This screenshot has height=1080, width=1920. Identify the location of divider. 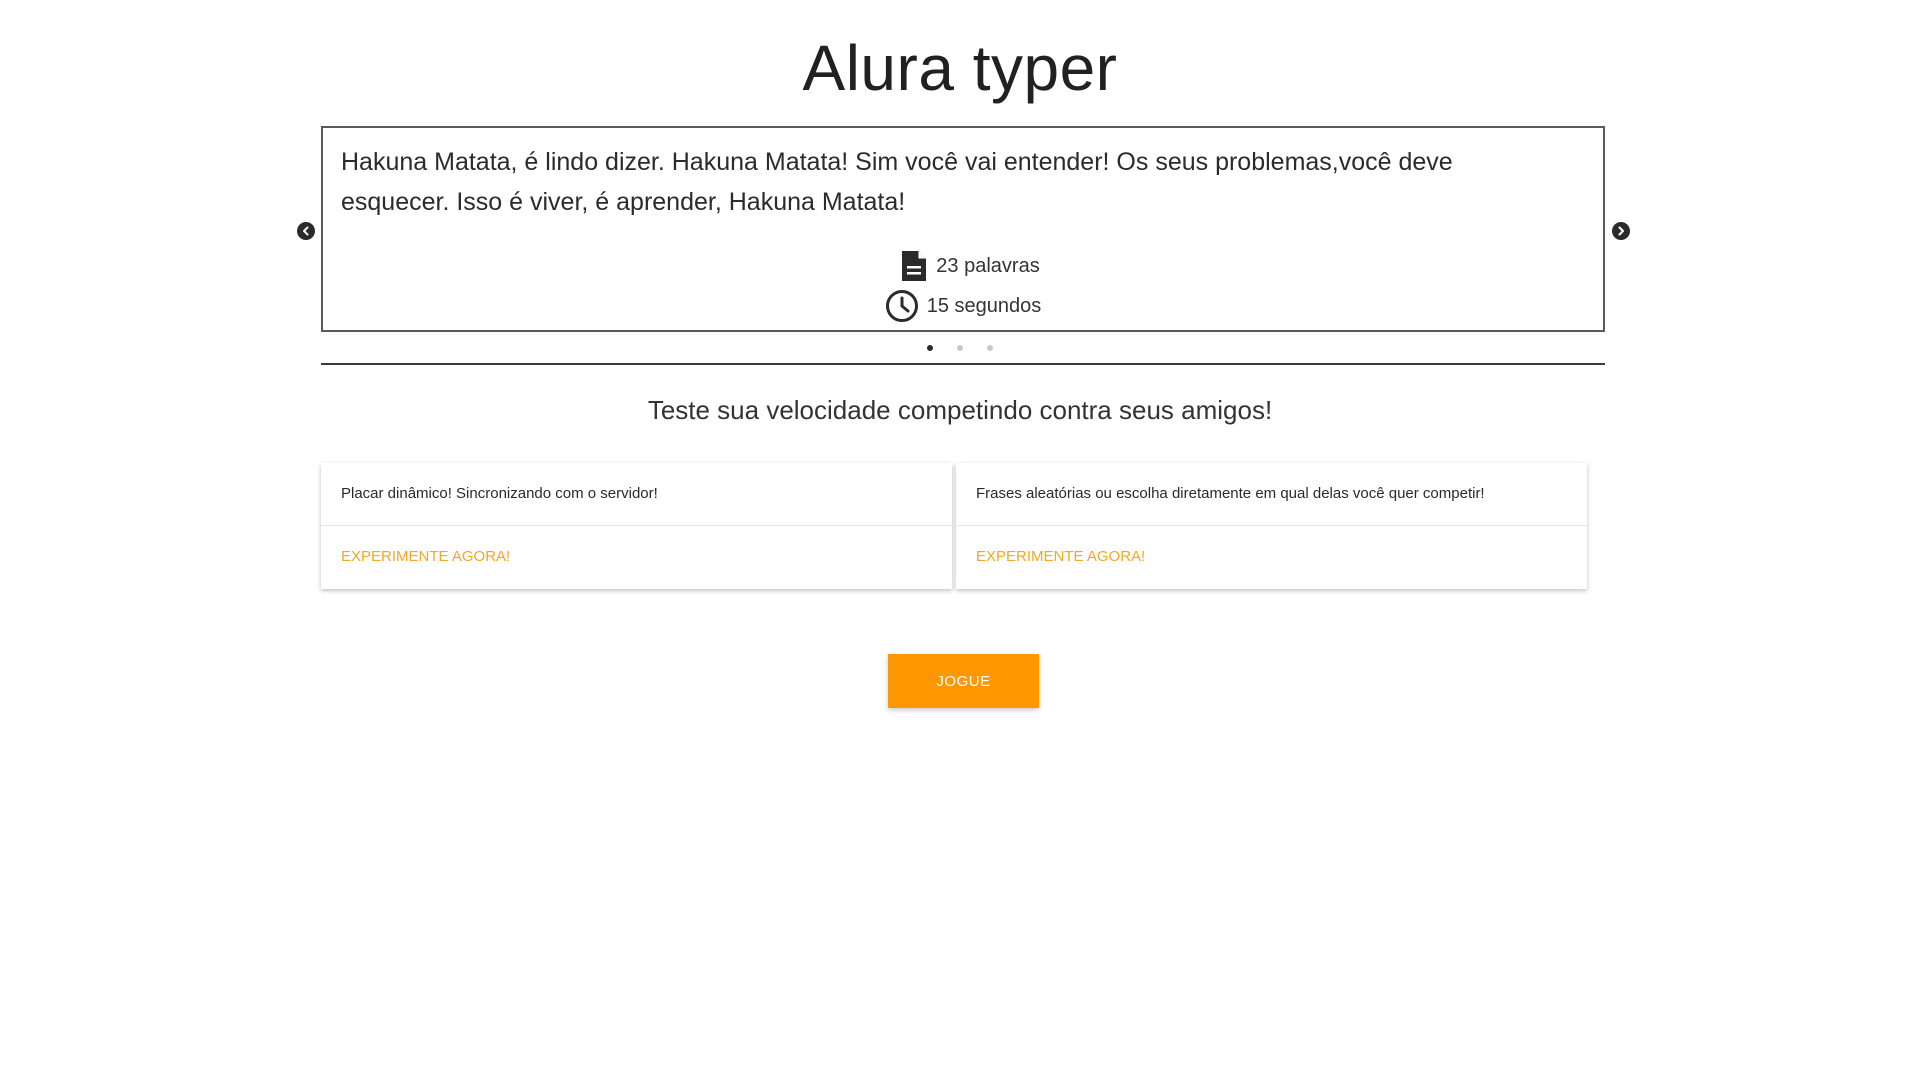
(963, 364).